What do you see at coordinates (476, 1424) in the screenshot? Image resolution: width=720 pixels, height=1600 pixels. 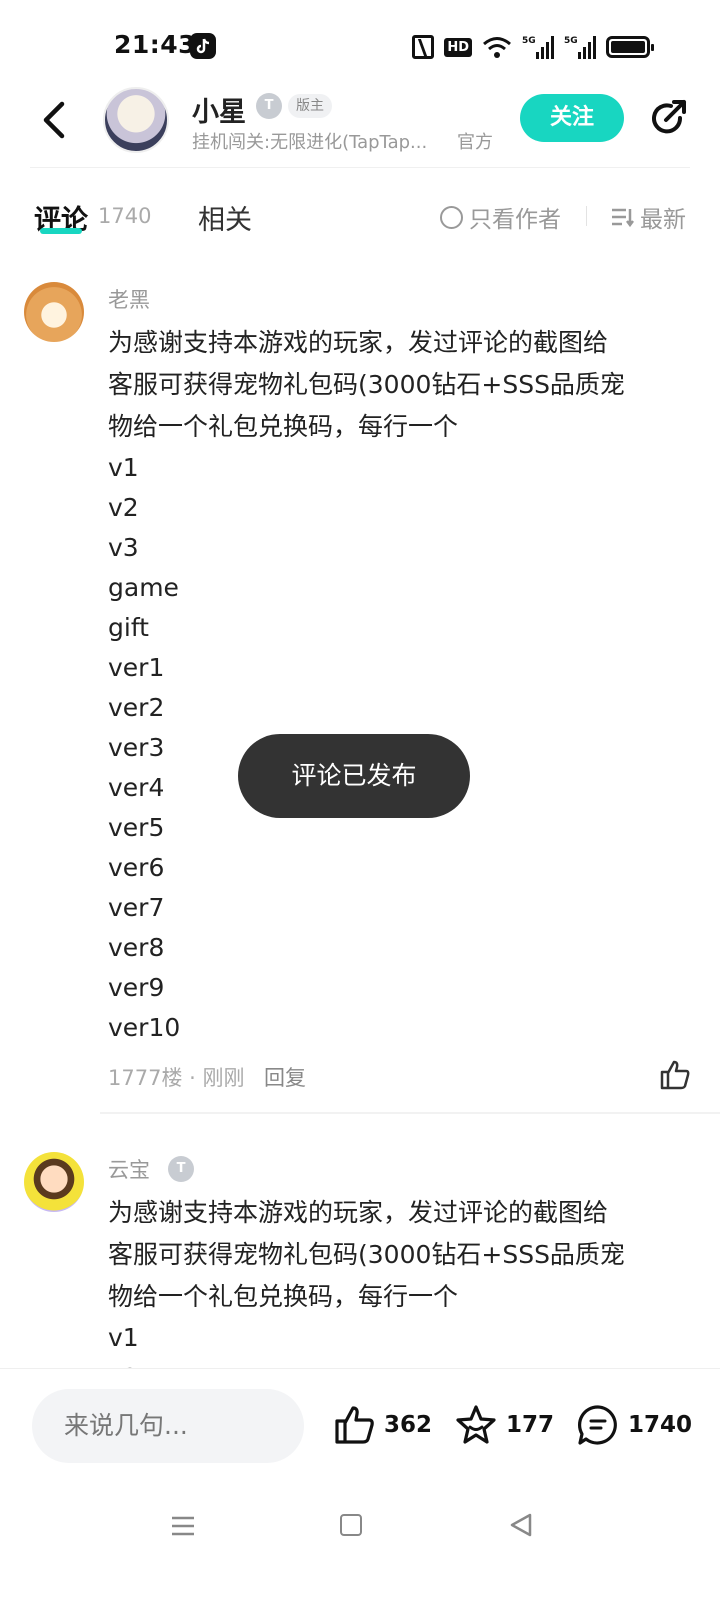 I see `star-icon` at bounding box center [476, 1424].